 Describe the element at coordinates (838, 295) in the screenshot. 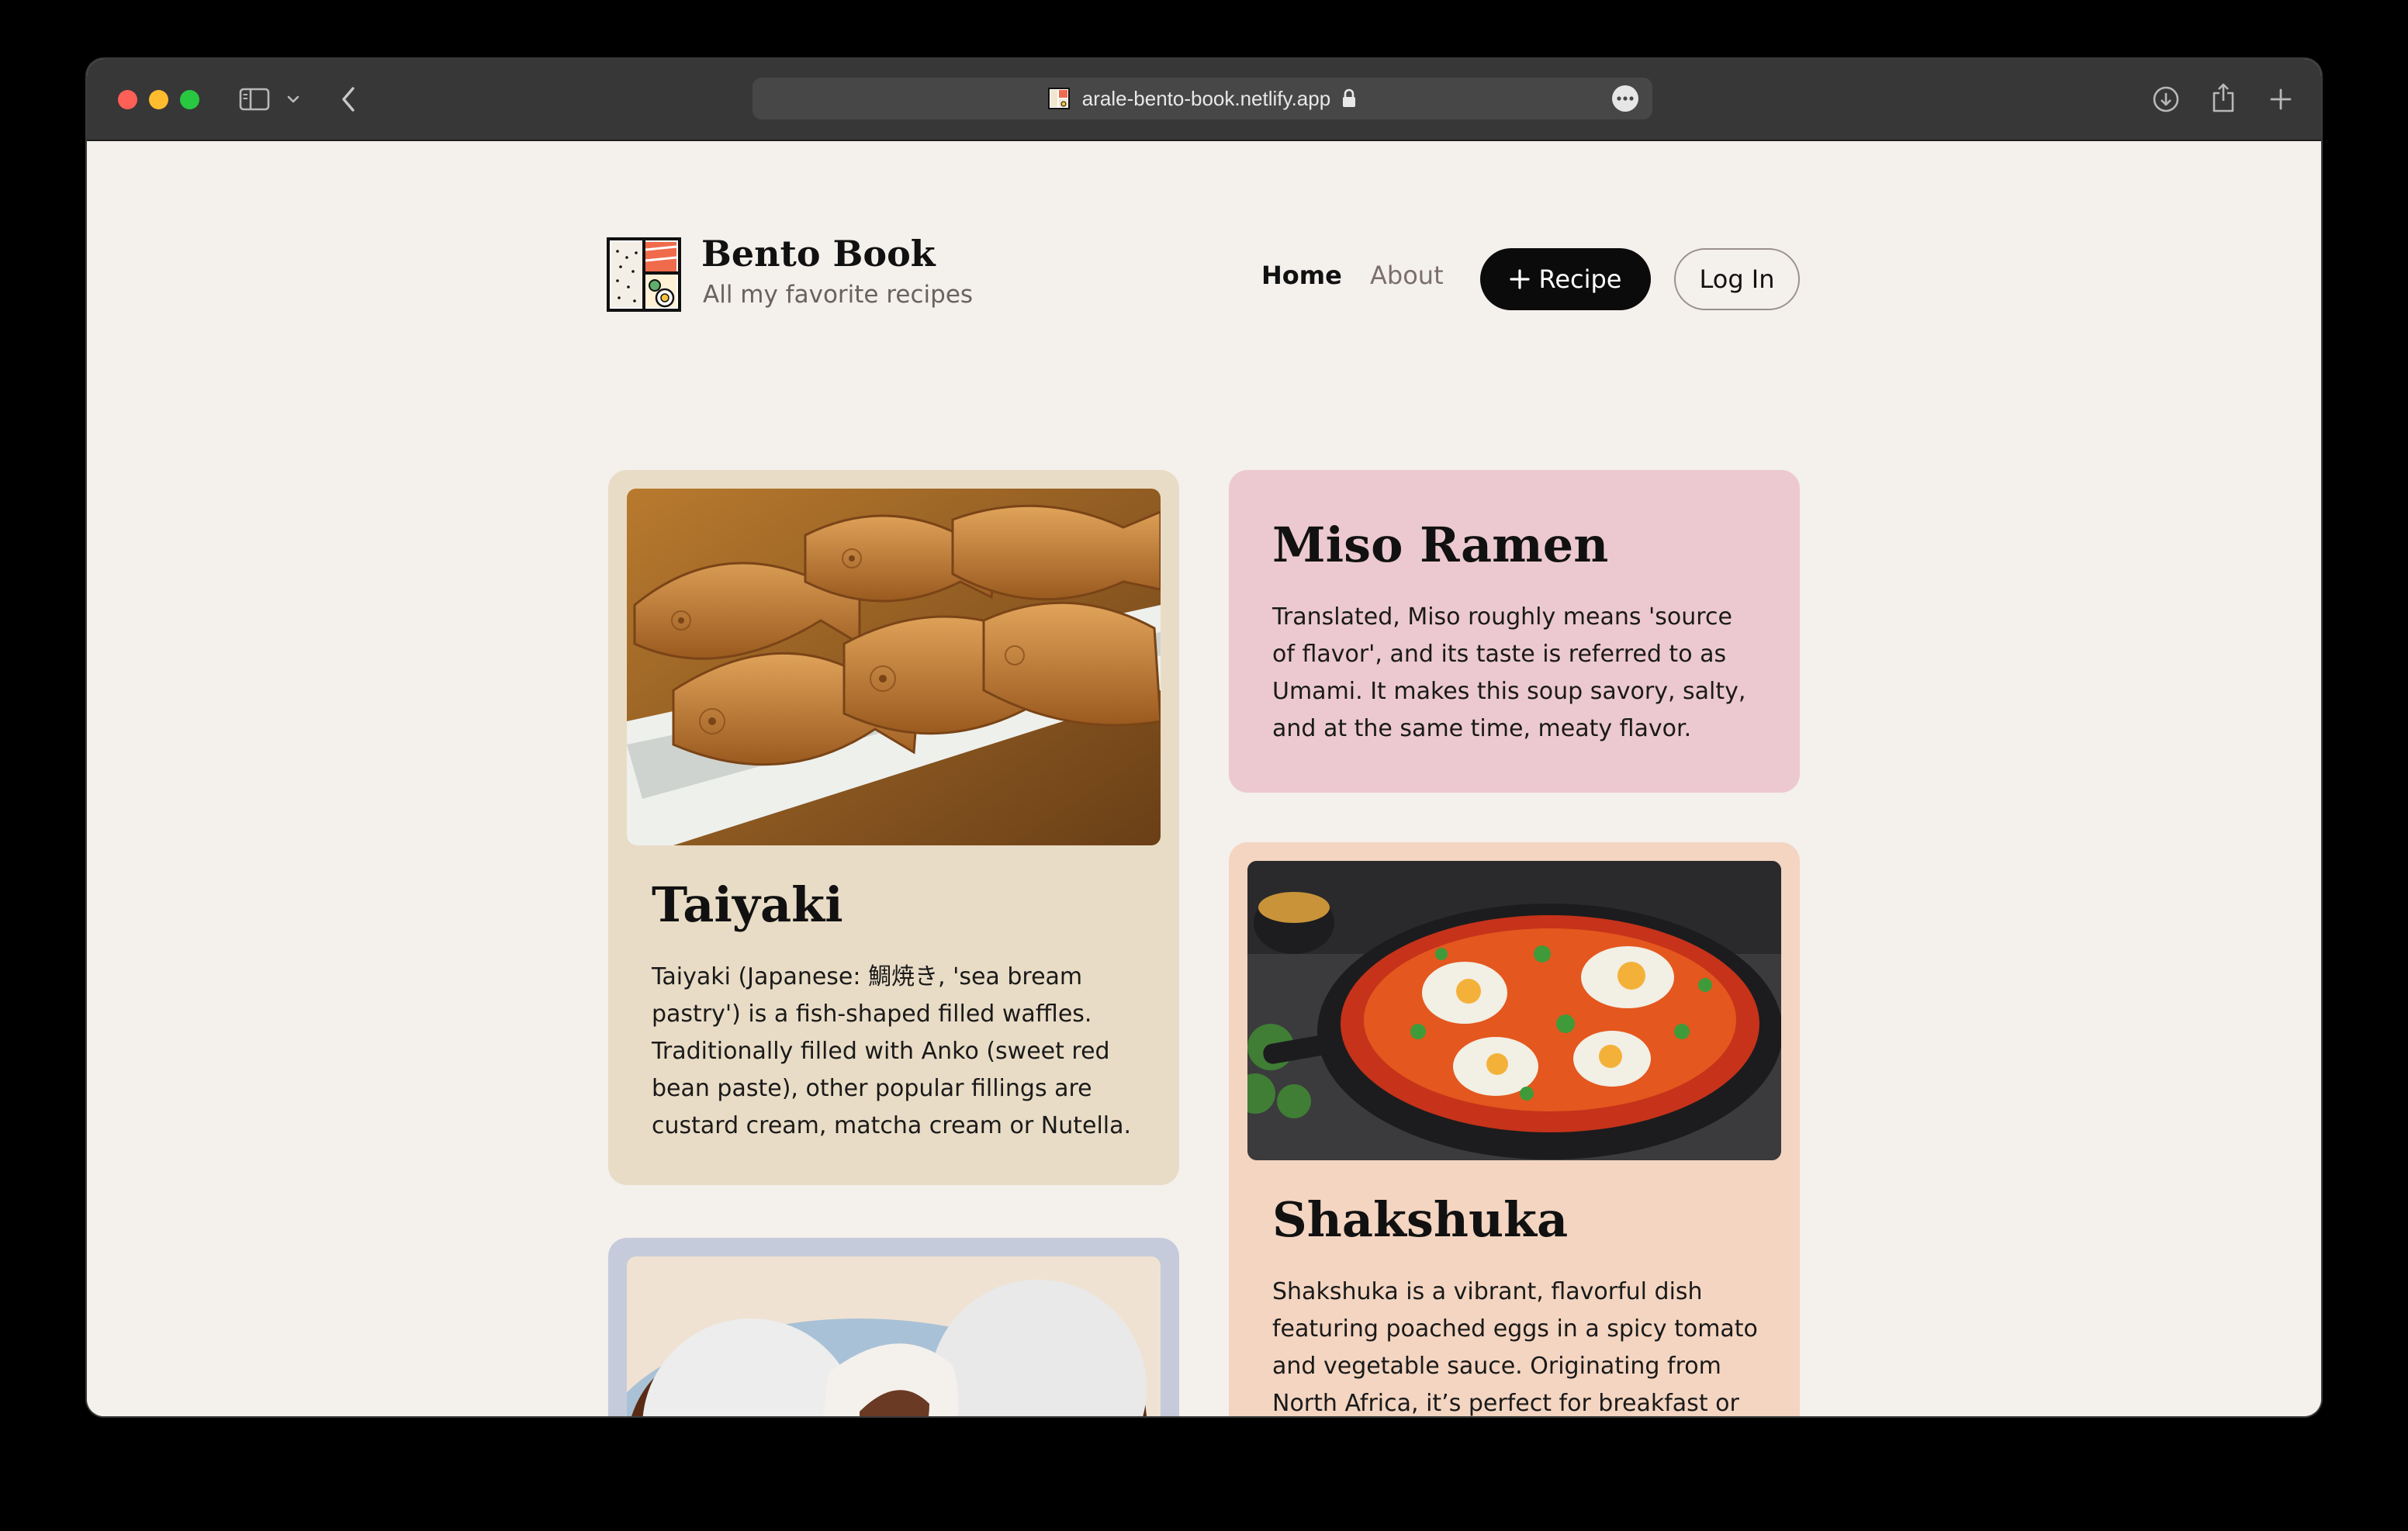

I see `site-subtitle: All my favorite recipes` at that location.